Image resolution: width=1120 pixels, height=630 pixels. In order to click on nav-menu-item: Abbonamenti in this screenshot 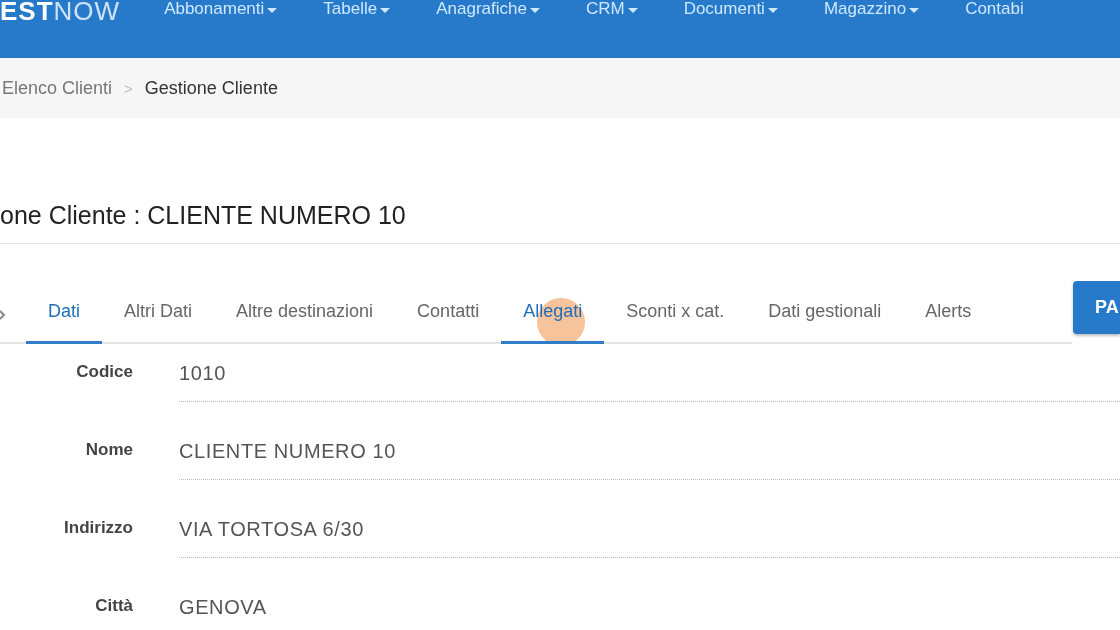, I will do `click(221, 9)`.